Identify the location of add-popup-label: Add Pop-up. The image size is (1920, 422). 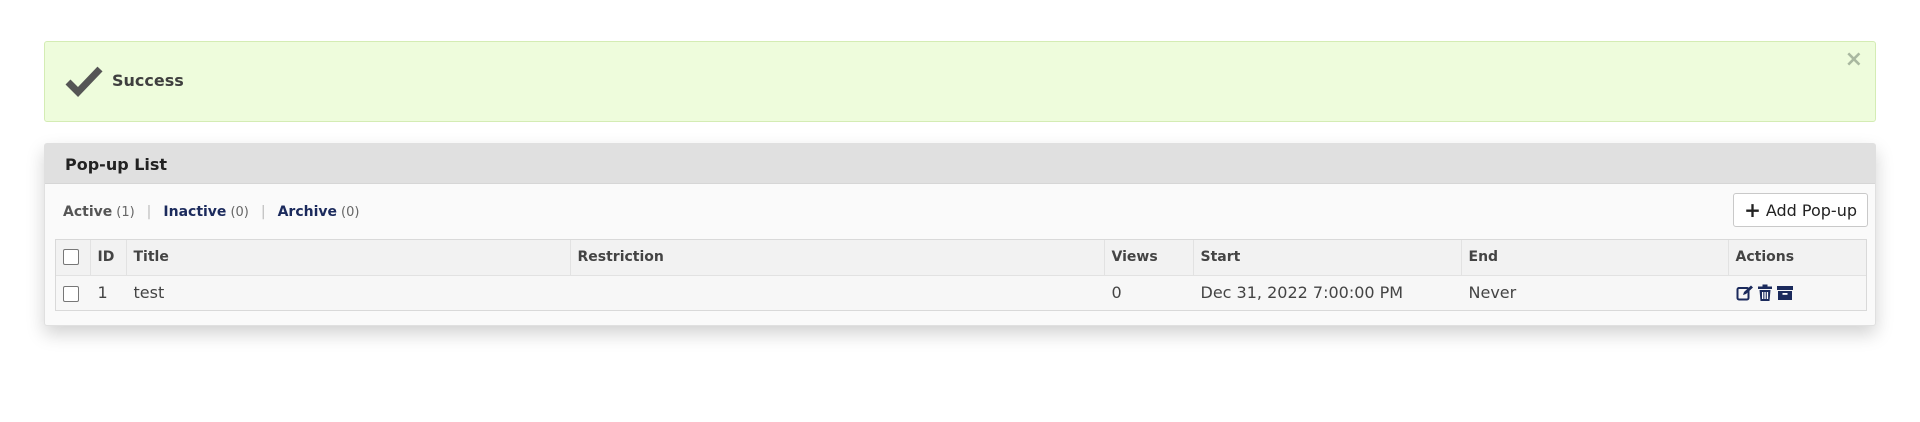
(1811, 210).